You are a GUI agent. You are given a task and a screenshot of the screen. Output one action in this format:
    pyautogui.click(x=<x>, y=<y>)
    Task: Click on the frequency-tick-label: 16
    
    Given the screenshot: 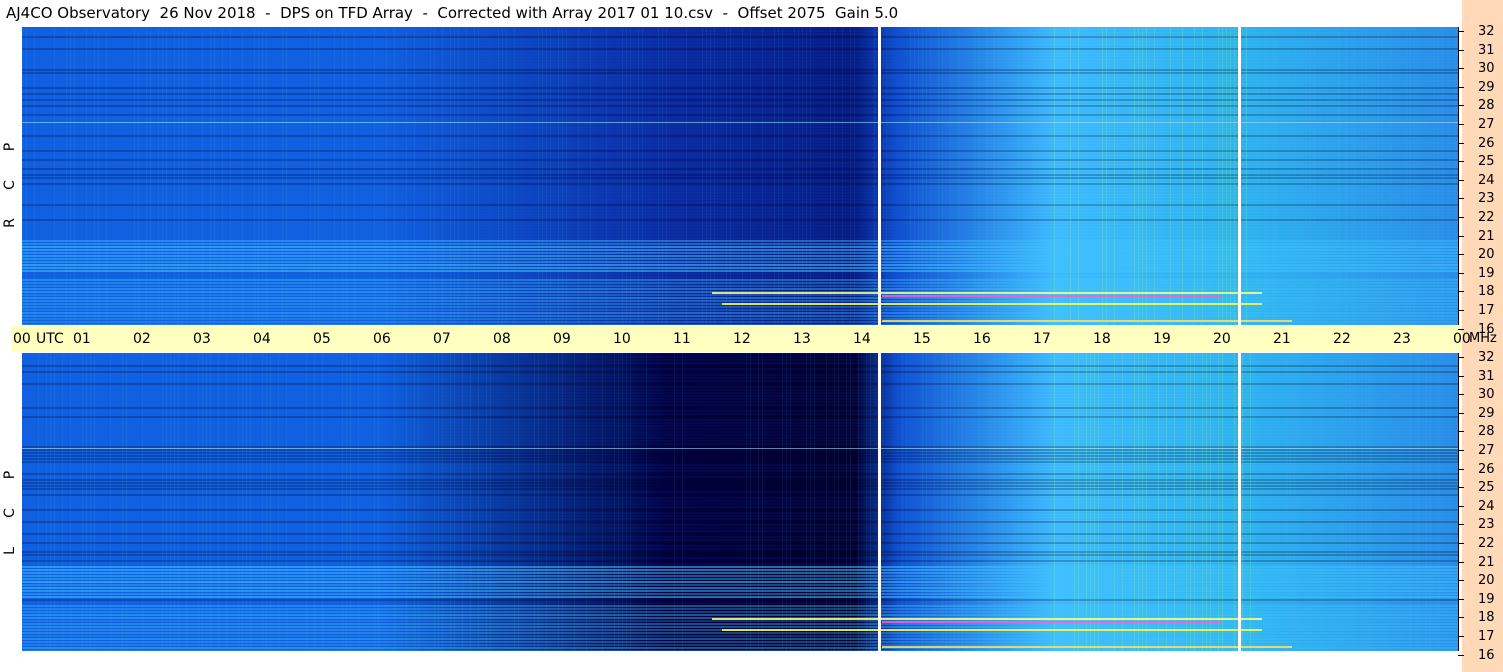 What is the action you would take?
    pyautogui.click(x=1486, y=655)
    